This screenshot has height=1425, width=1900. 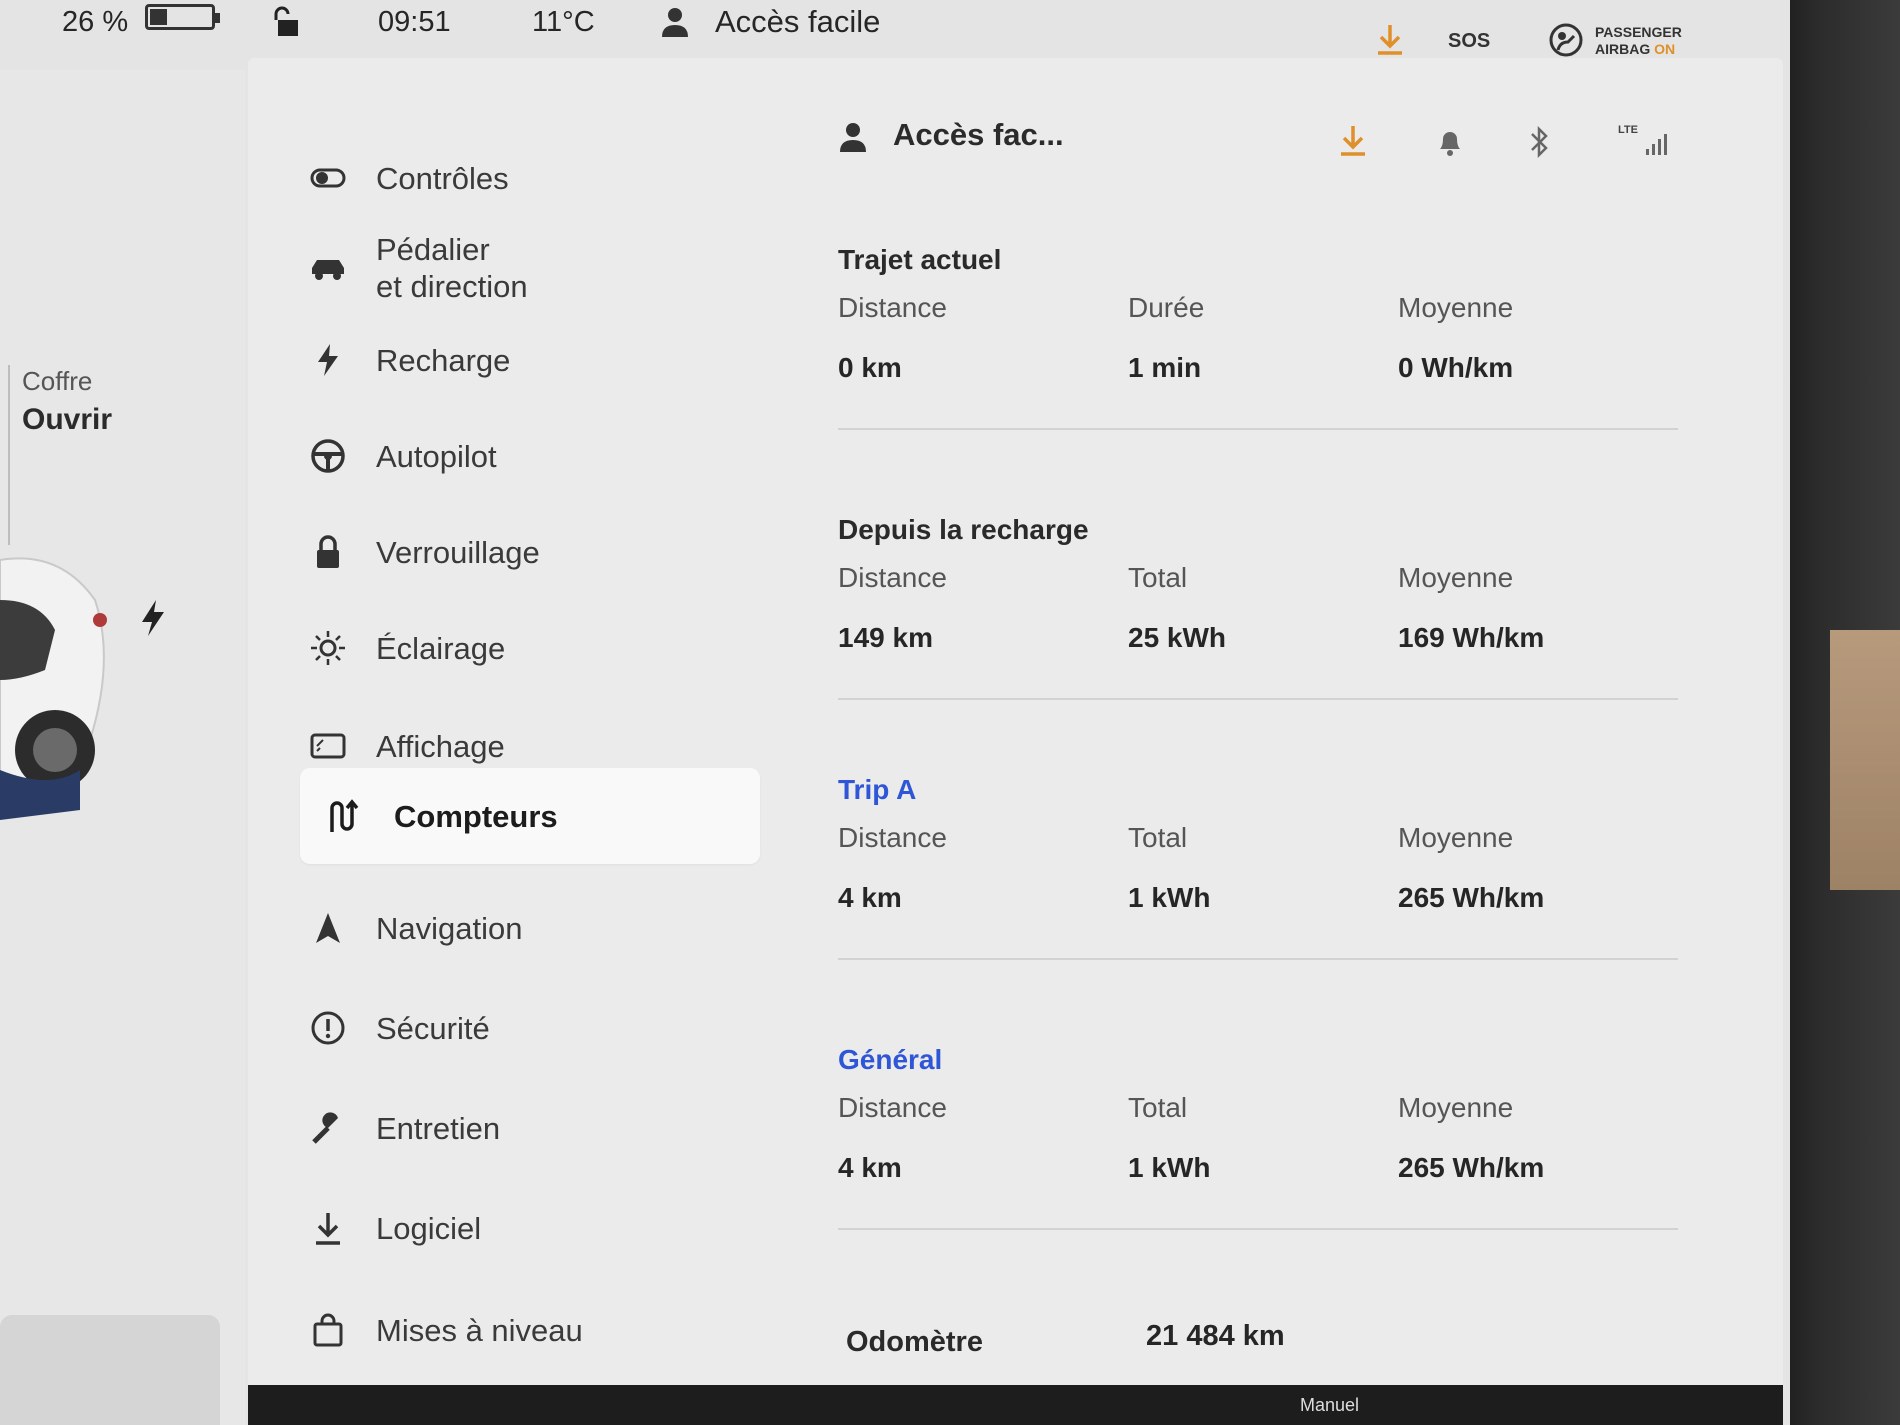 I want to click on car-icon, so click(x=328, y=270).